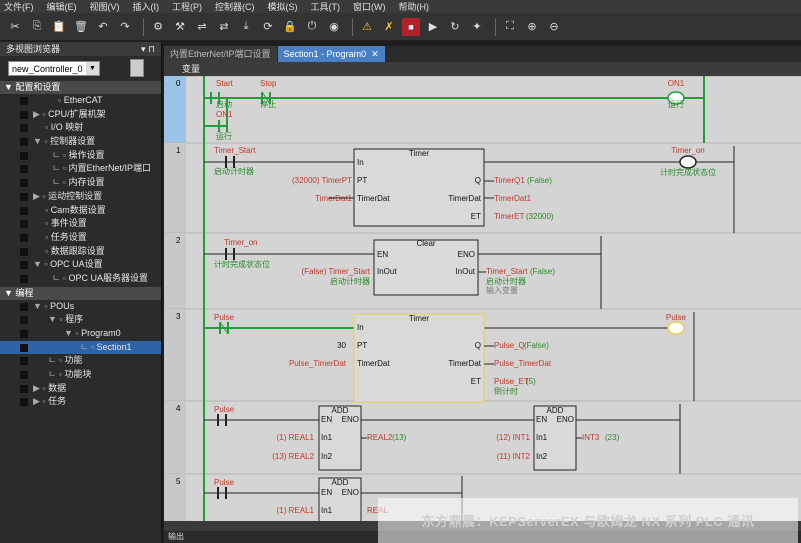  I want to click on tree-item-config_items-1: ▶ ▫ CPU/扩展机架, so click(80, 115).